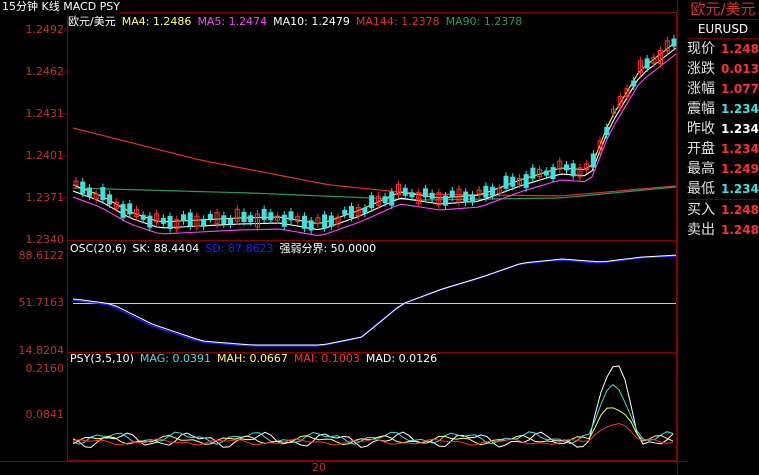  I want to click on quote-value: 0.0136, so click(740, 69).